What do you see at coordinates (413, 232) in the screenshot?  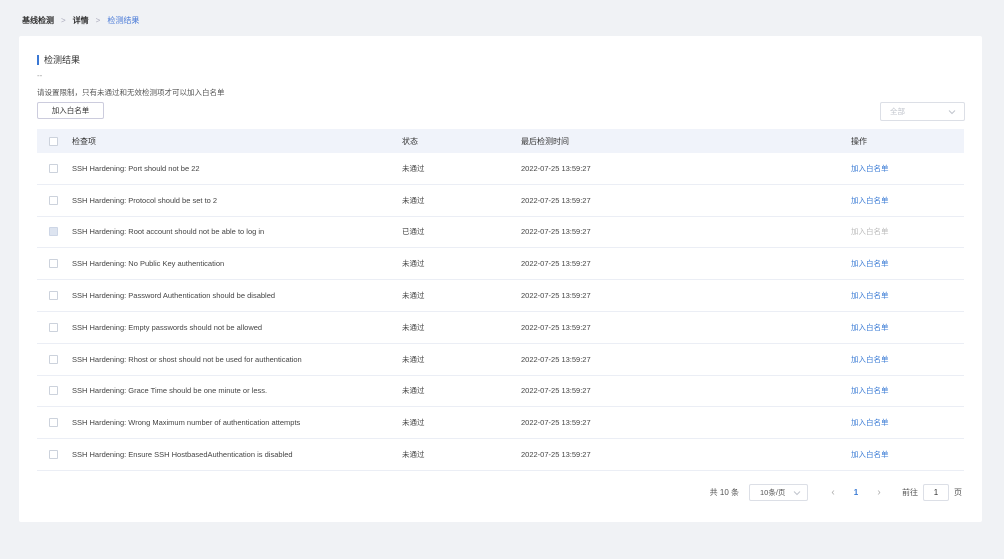 I see `row-status: 已通过` at bounding box center [413, 232].